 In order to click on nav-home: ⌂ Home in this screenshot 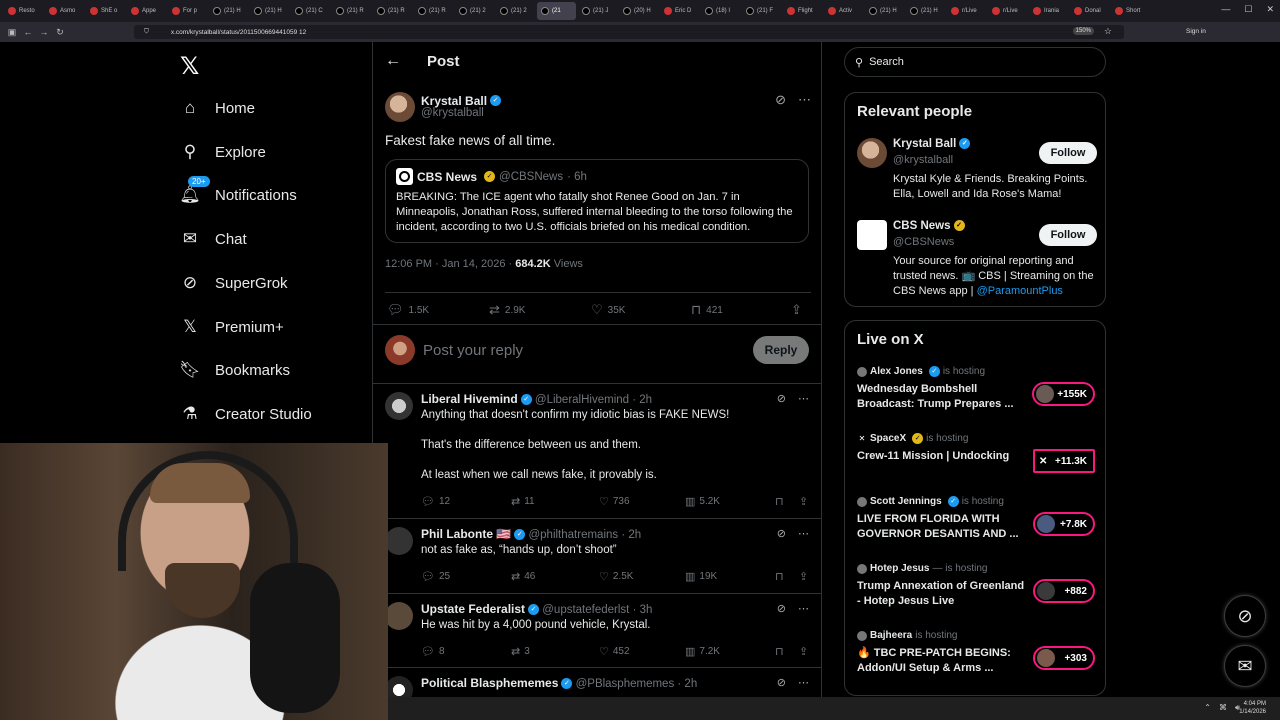, I will do `click(217, 108)`.